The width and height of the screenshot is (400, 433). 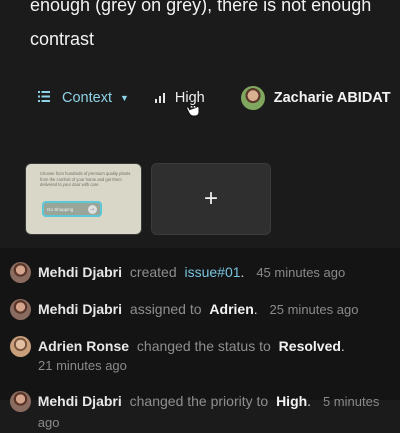 I want to click on activity-action: created, so click(x=153, y=272).